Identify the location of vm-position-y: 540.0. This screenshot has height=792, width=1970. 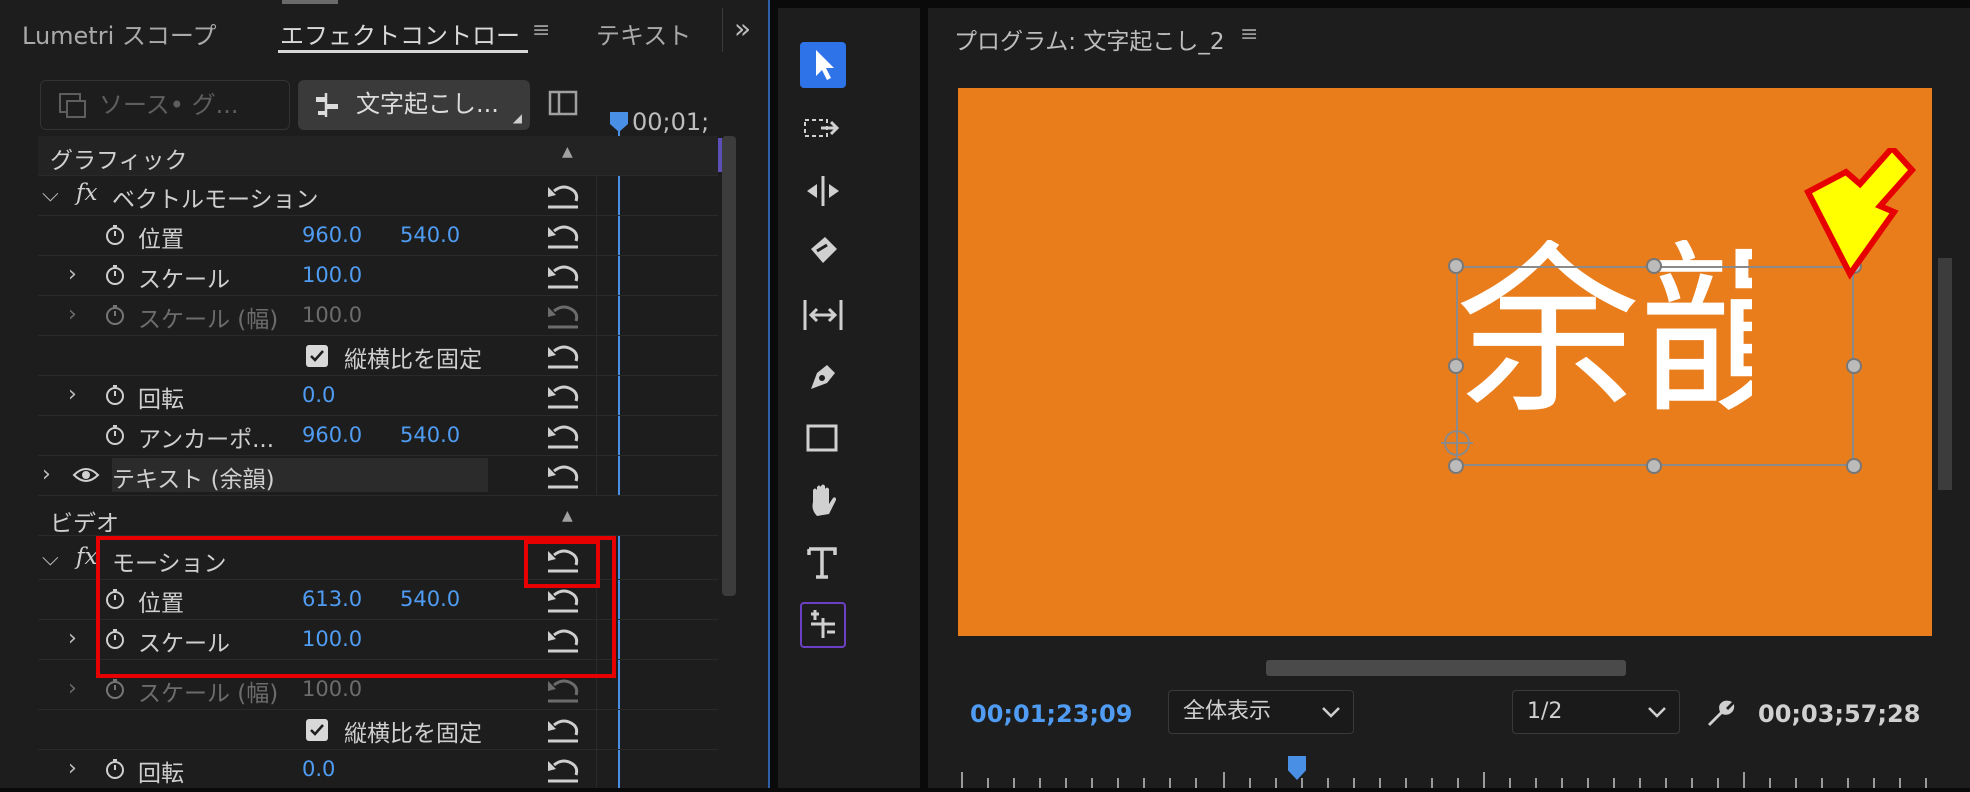
(430, 235).